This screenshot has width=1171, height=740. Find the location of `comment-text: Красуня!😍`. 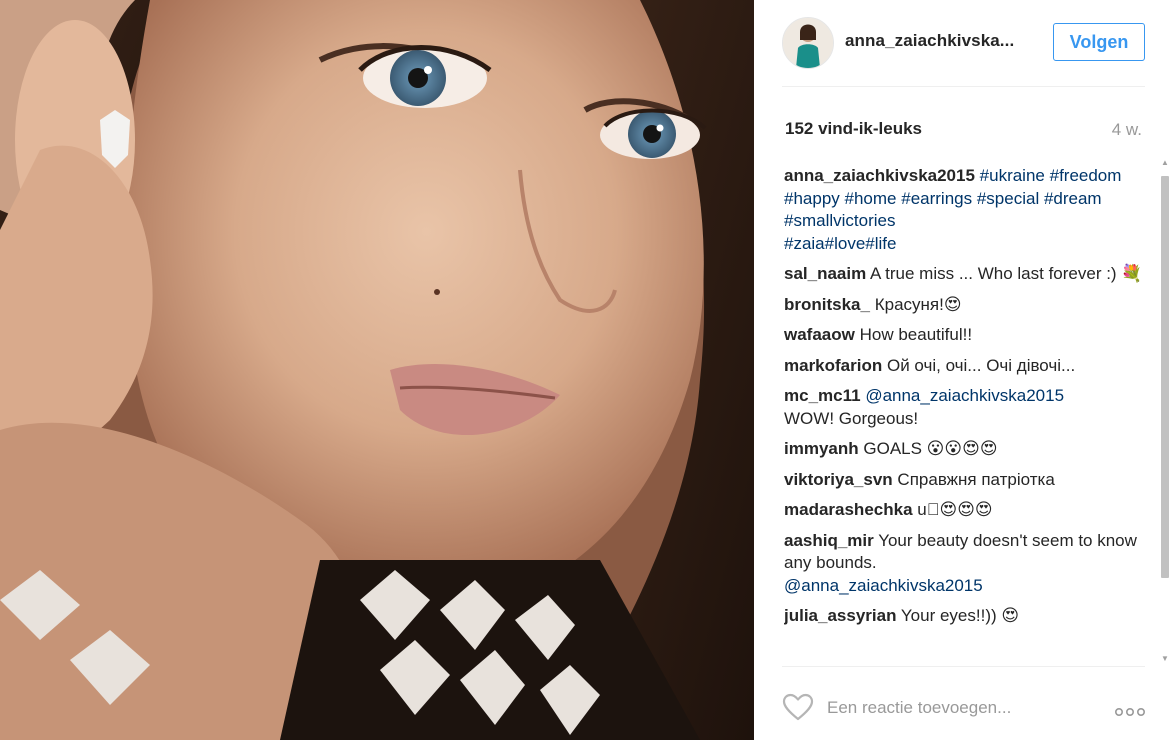

comment-text: Красуня!😍 is located at coordinates (918, 304).